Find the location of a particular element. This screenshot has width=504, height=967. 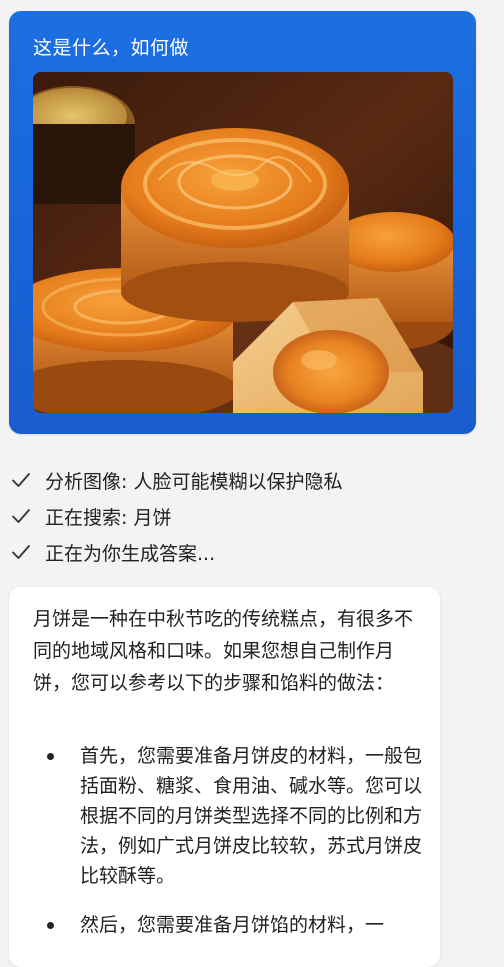

status-text: 分析图像: 人脸可能模糊以保护隐私 is located at coordinates (194, 481).